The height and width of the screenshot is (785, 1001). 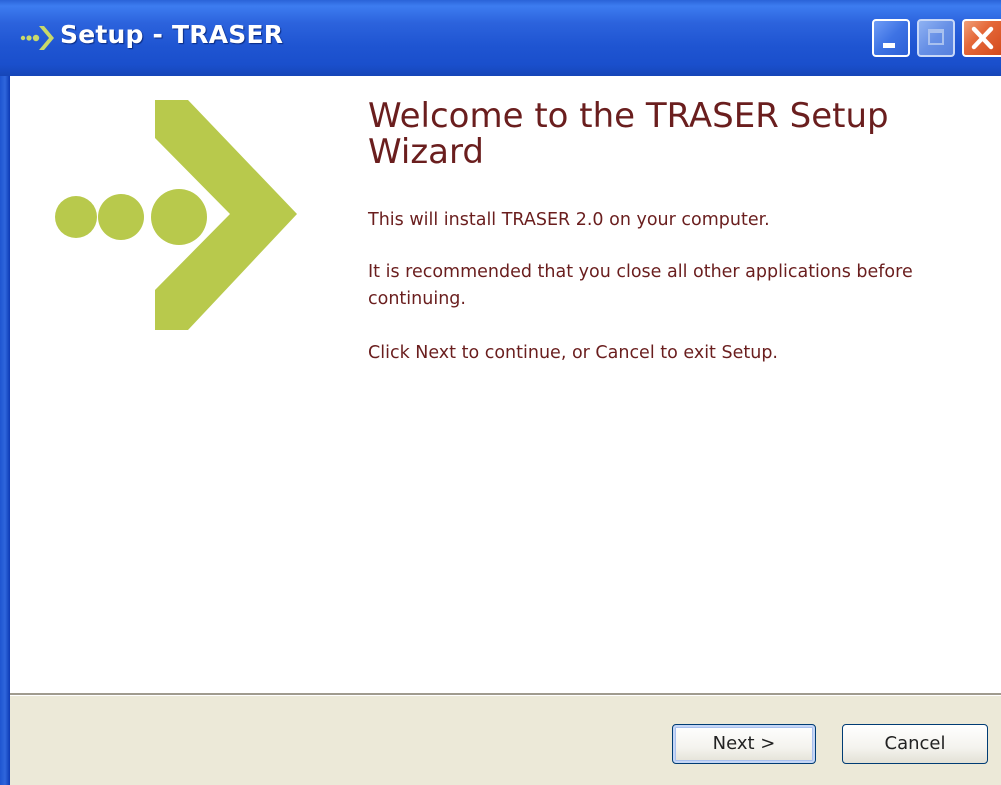 What do you see at coordinates (889, 45) in the screenshot?
I see `minimize-icon` at bounding box center [889, 45].